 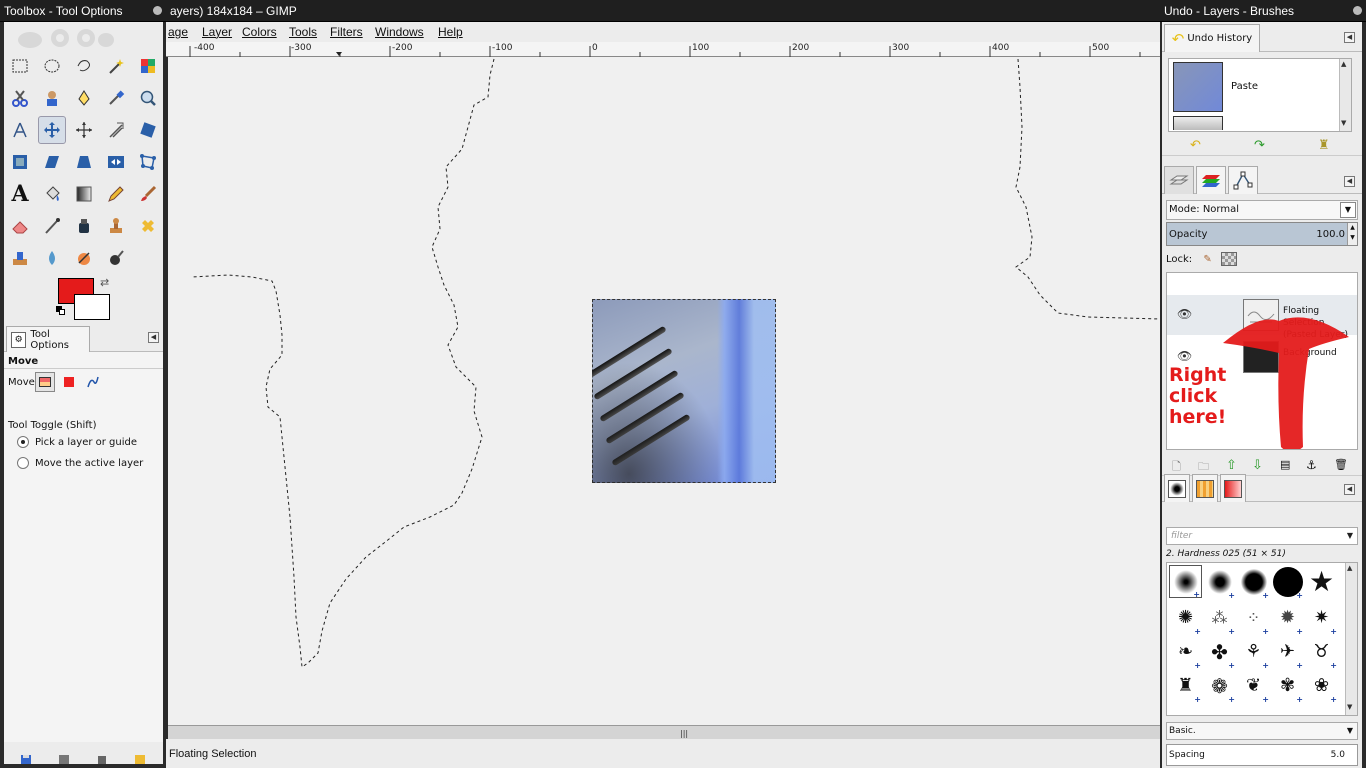 I want to click on menu-filters: Filters, so click(x=346, y=32).